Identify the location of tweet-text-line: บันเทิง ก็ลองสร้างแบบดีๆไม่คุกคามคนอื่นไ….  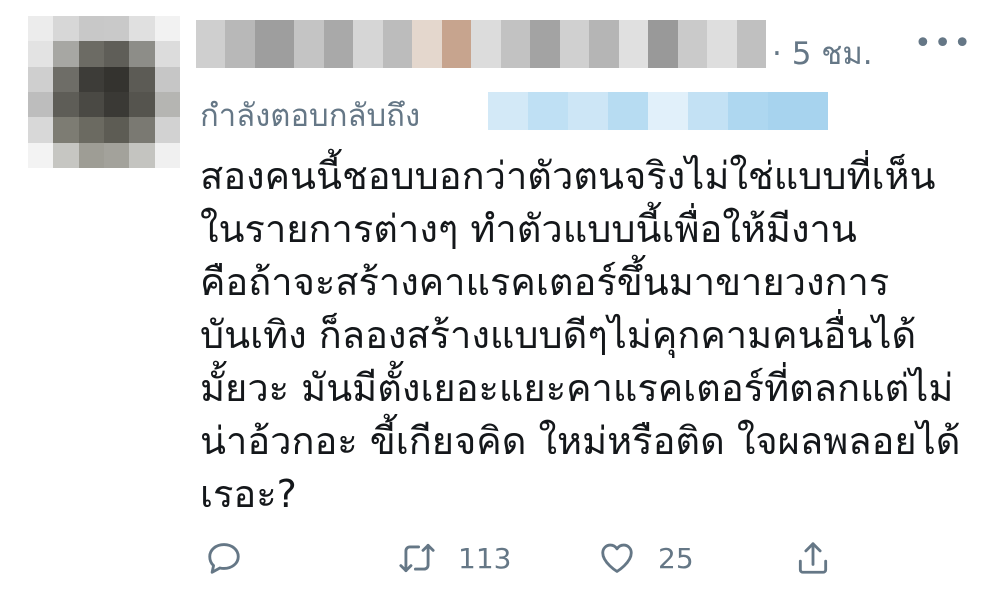
(558, 335).